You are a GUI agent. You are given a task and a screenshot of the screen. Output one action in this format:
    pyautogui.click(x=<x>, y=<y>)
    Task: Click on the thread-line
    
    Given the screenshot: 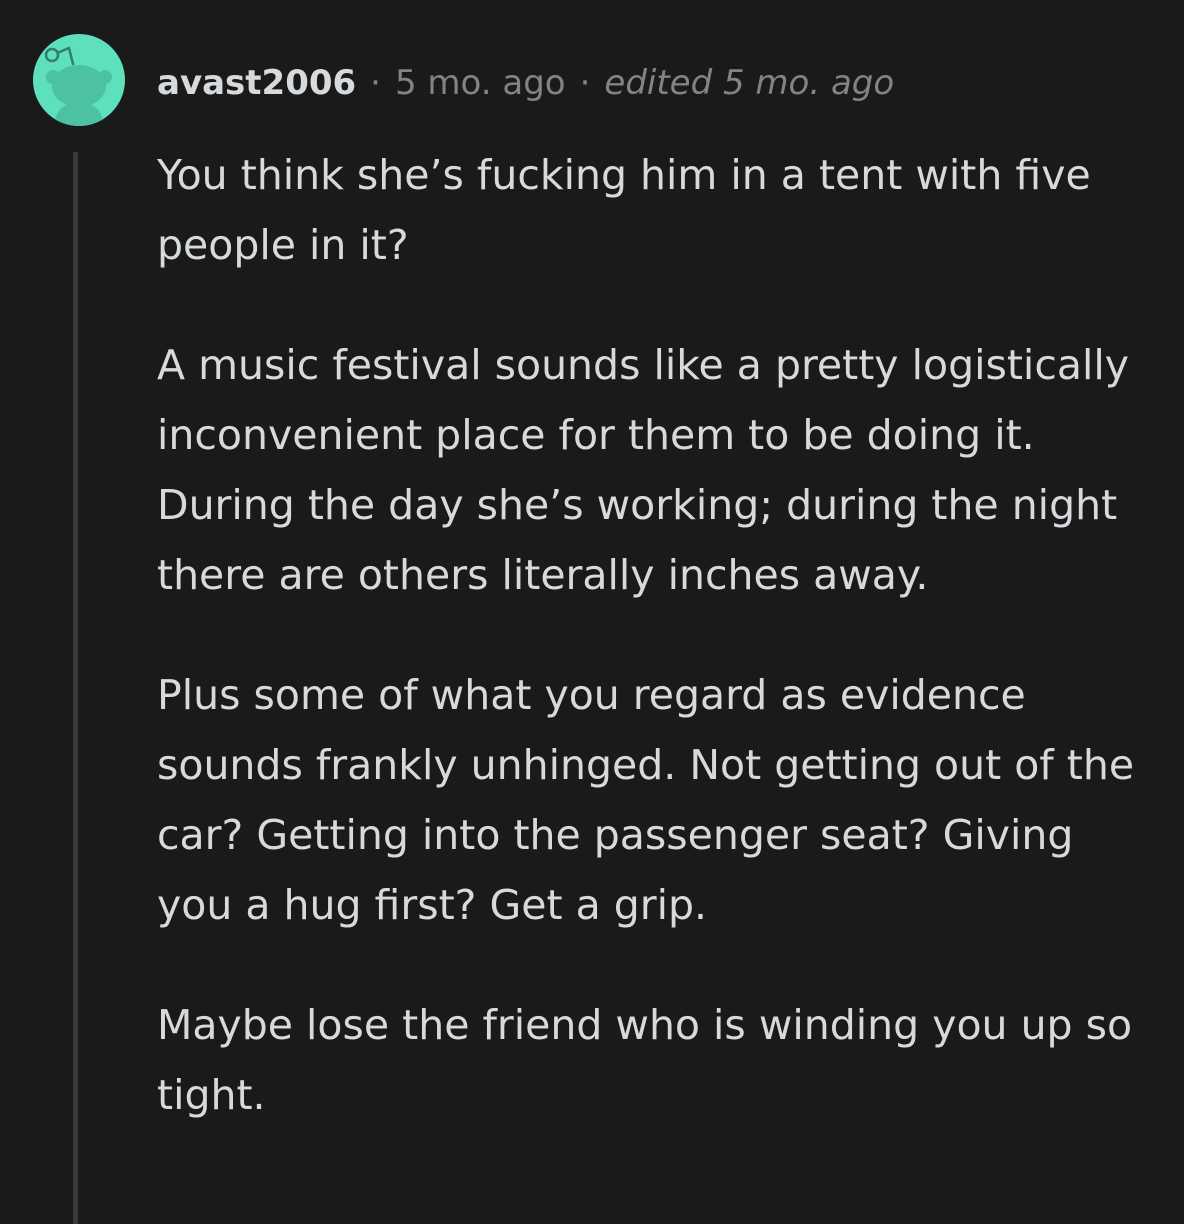 What is the action you would take?
    pyautogui.click(x=75, y=688)
    